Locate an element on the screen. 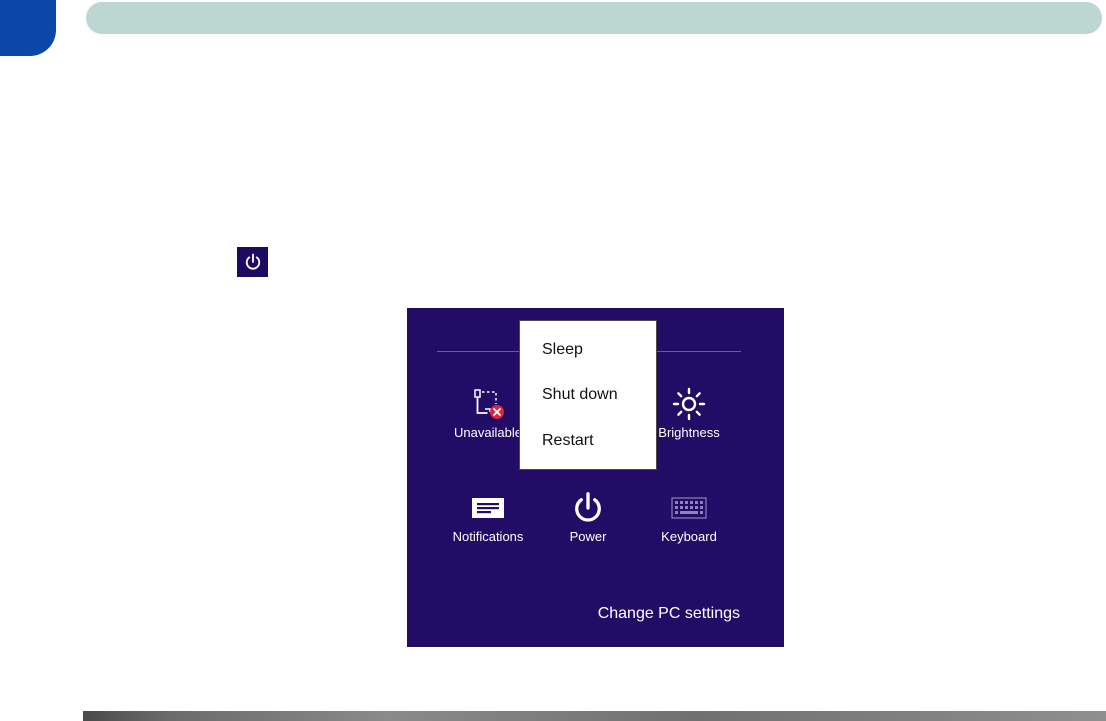  footer-bar is located at coordinates (594, 716).